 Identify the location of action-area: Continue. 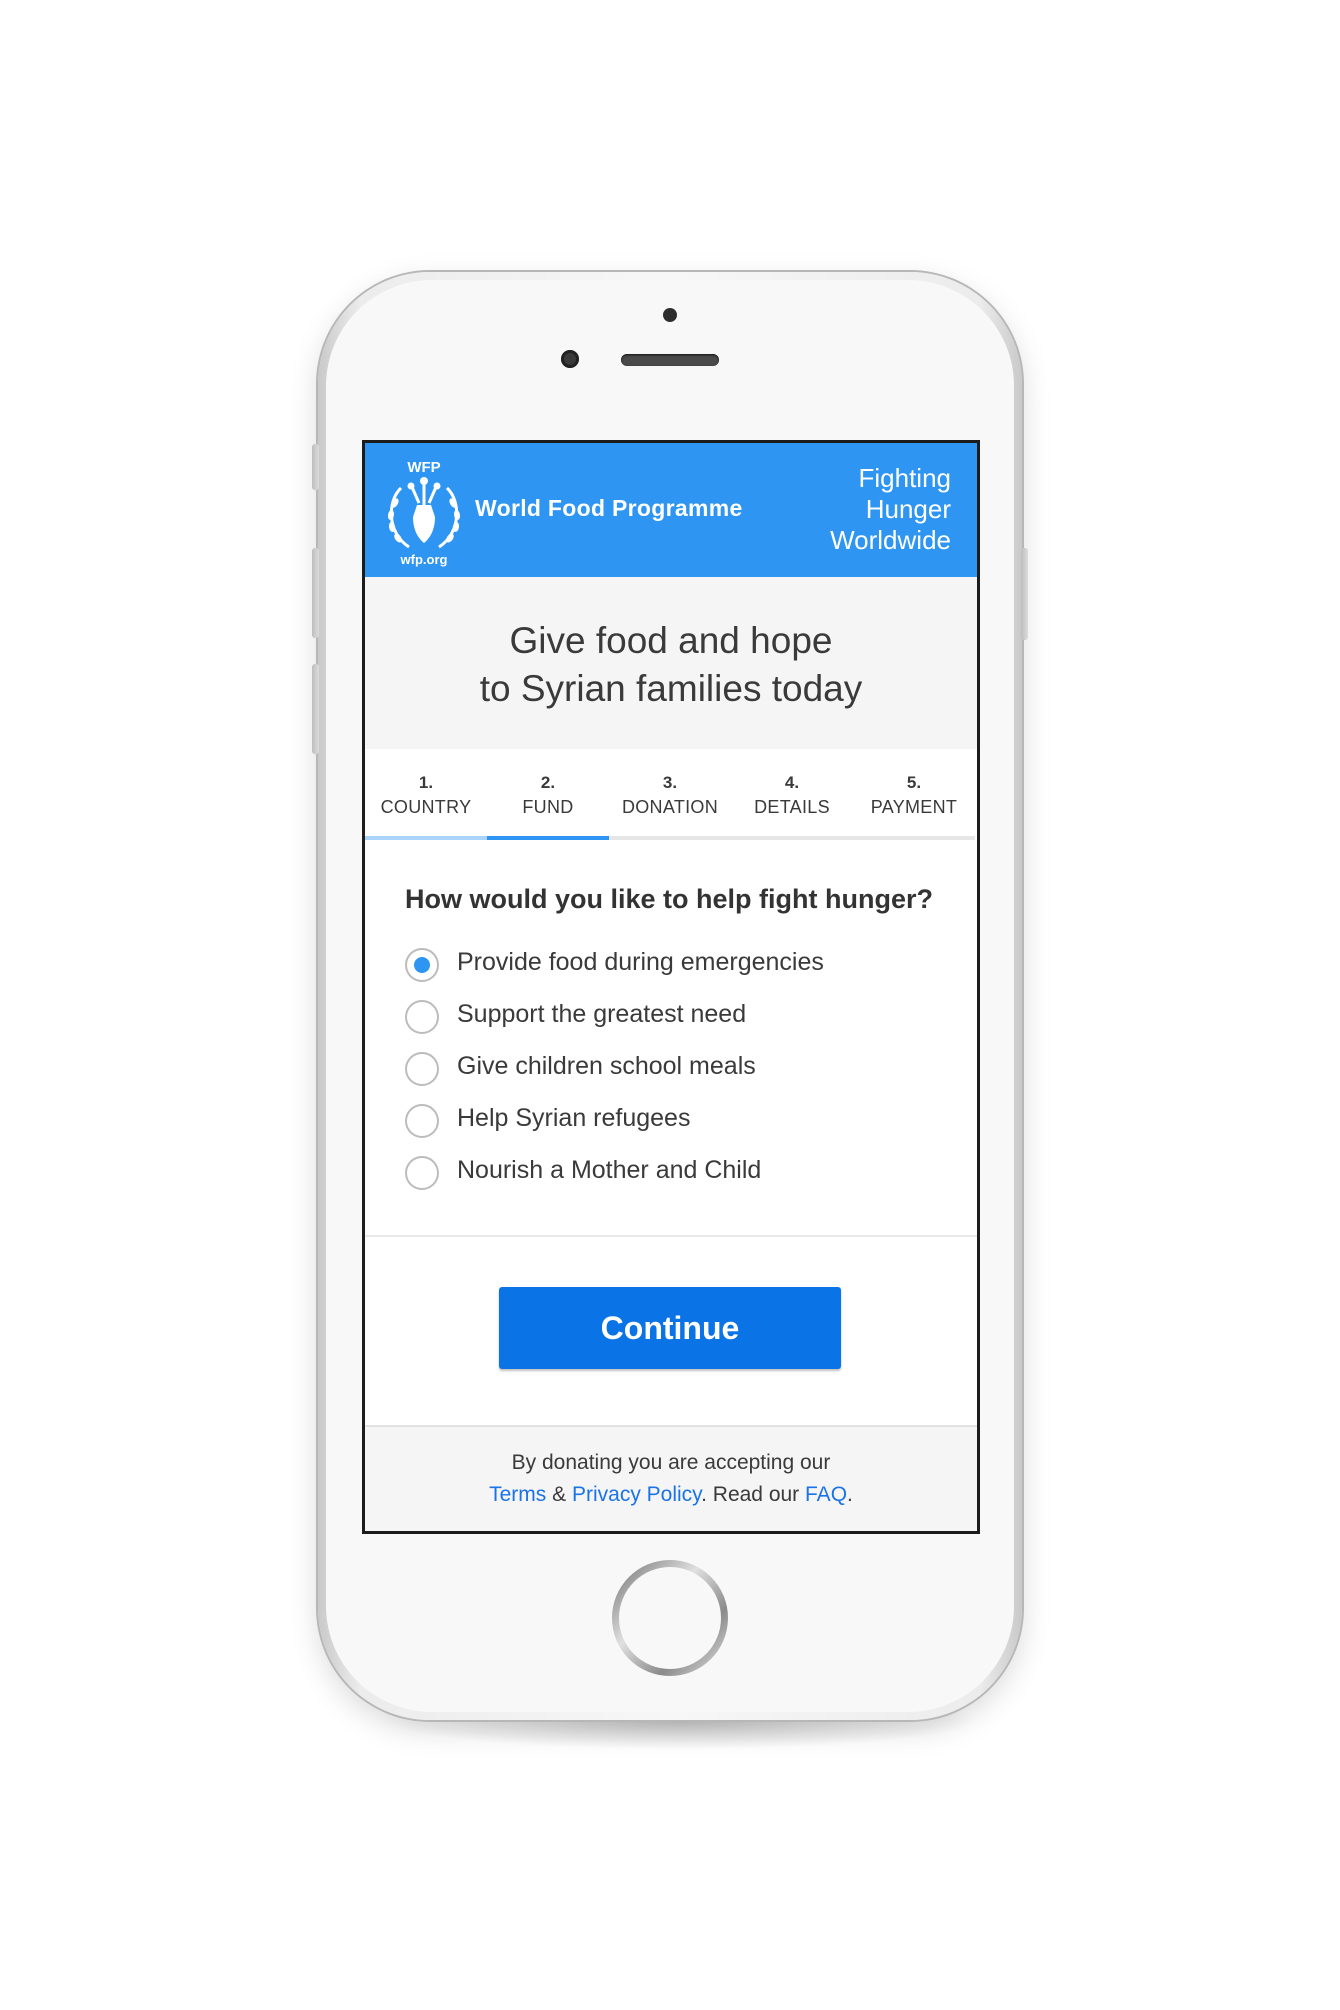
(671, 1332).